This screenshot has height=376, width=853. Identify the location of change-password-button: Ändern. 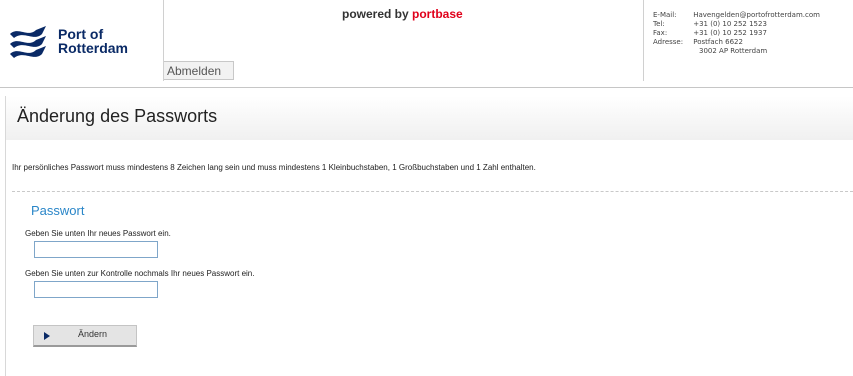
(85, 336).